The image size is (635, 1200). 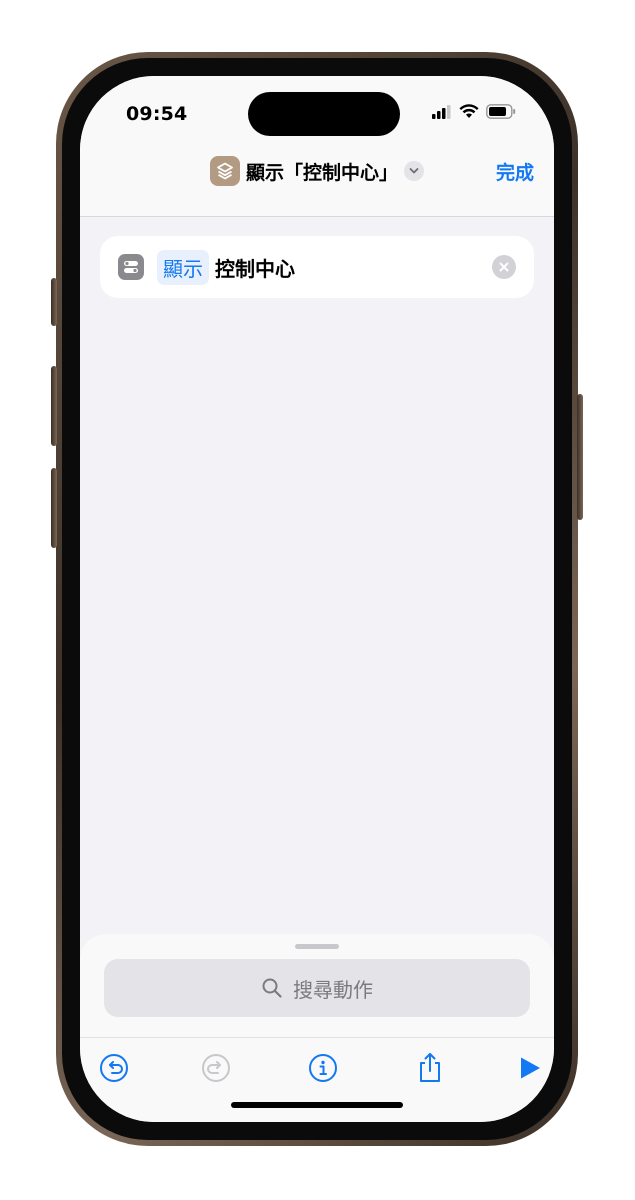 I want to click on chevron-down-icon, so click(x=414, y=171).